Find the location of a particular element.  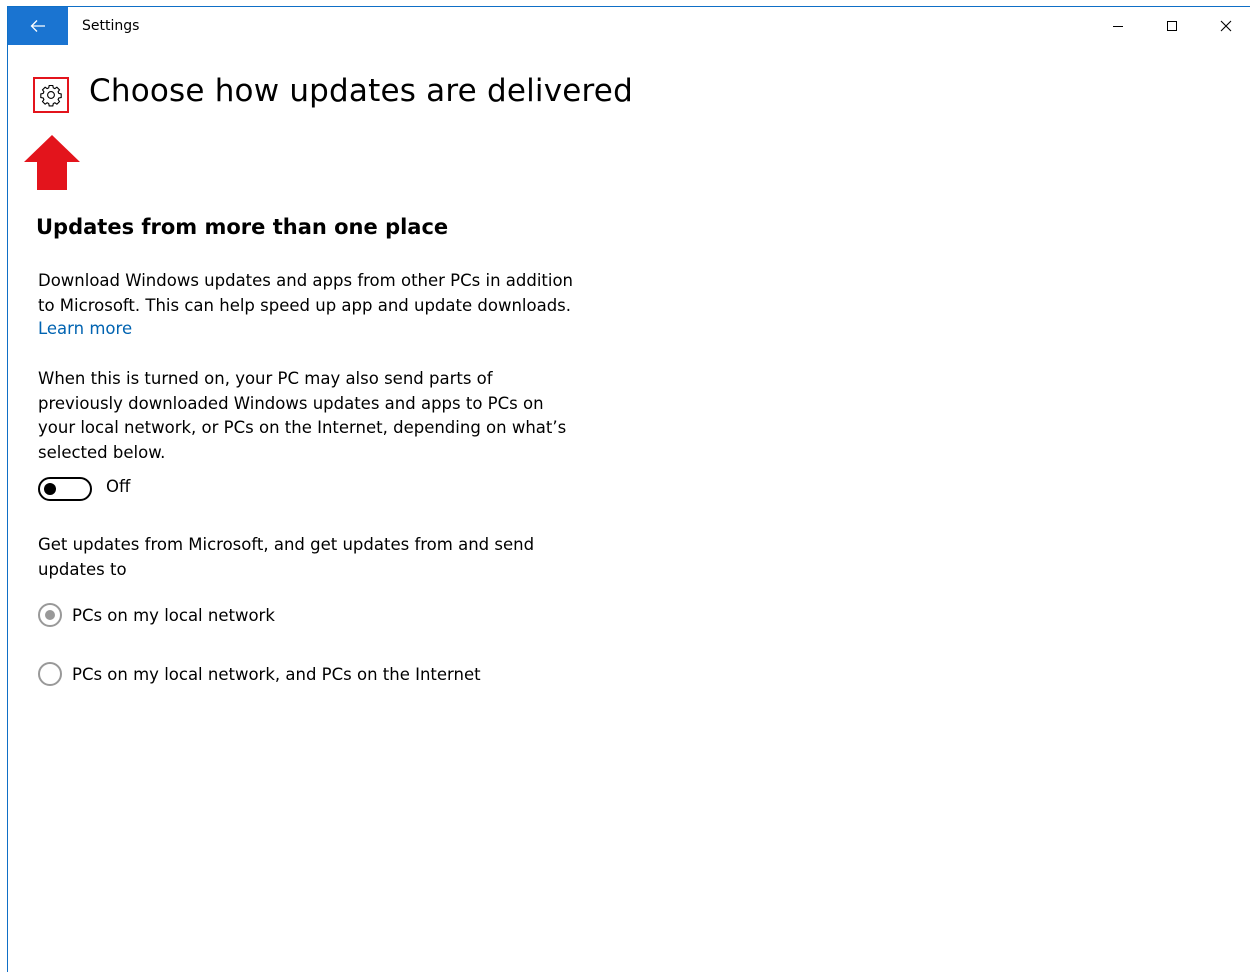

gear-icon is located at coordinates (51, 95).